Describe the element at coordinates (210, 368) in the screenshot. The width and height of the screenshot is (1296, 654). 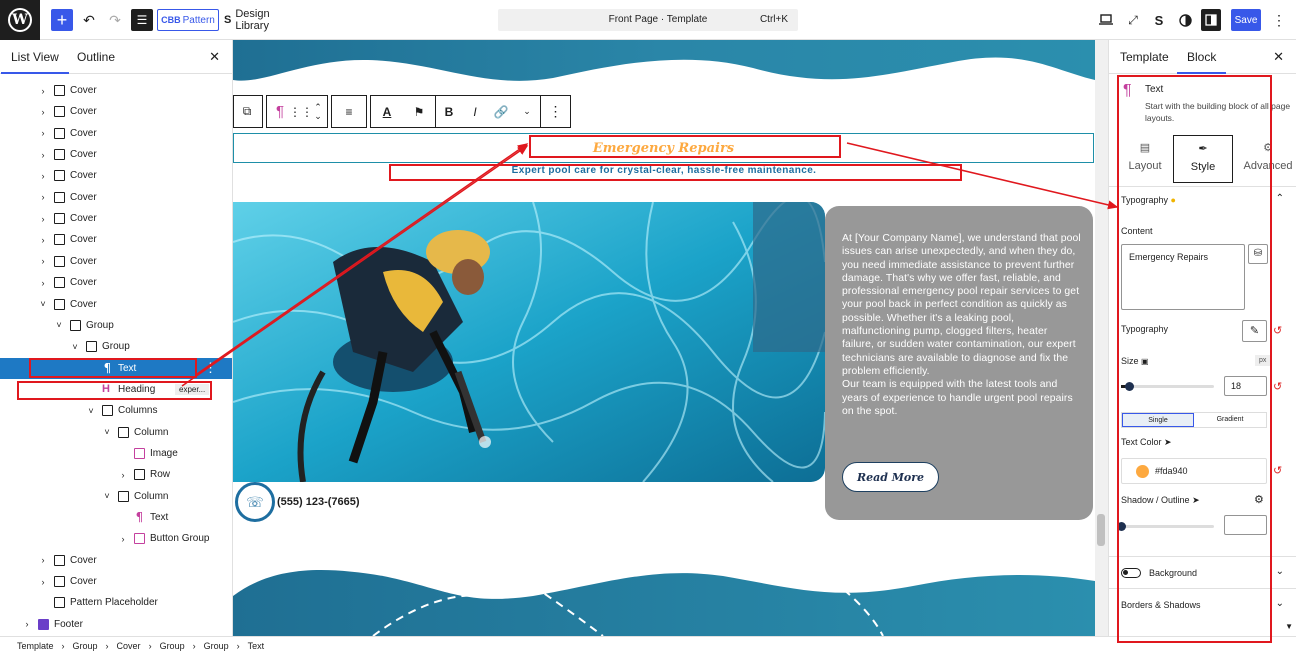
I see `item-options-icon: ⋮` at that location.